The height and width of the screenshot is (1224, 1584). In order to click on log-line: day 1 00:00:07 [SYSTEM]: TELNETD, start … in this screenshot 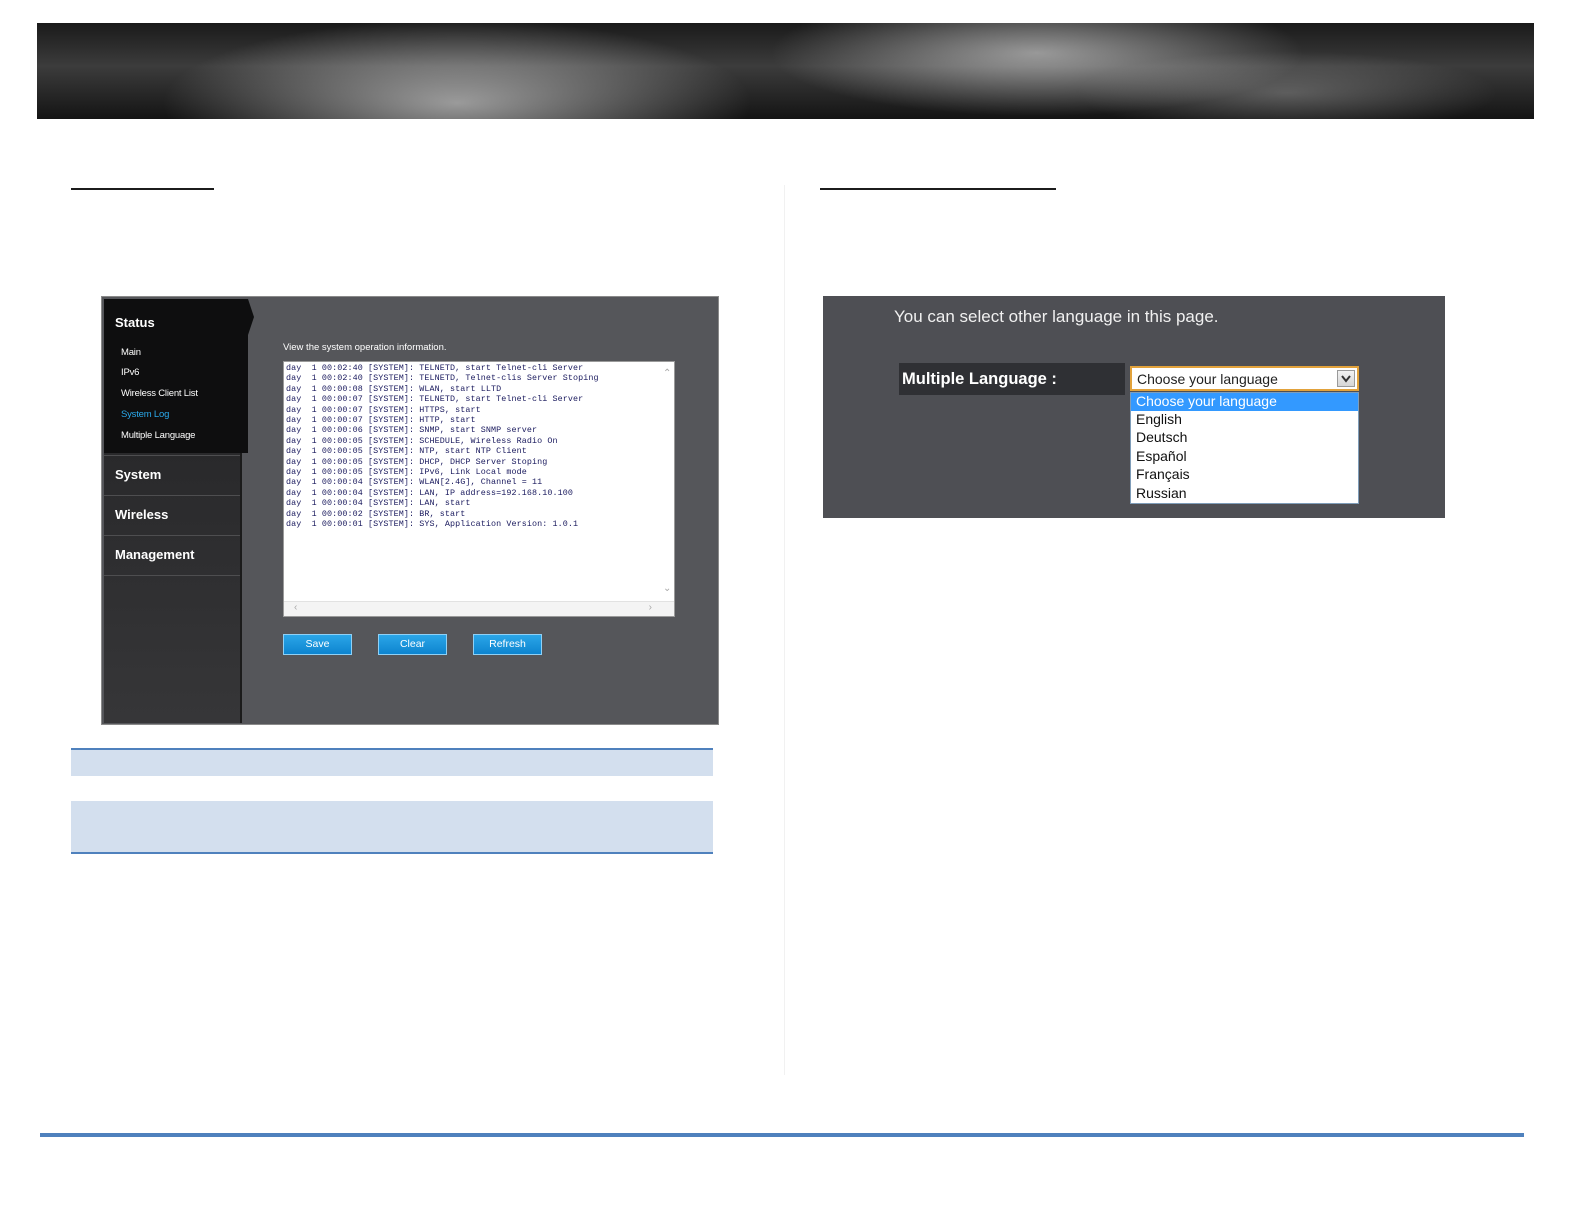, I will do `click(435, 399)`.